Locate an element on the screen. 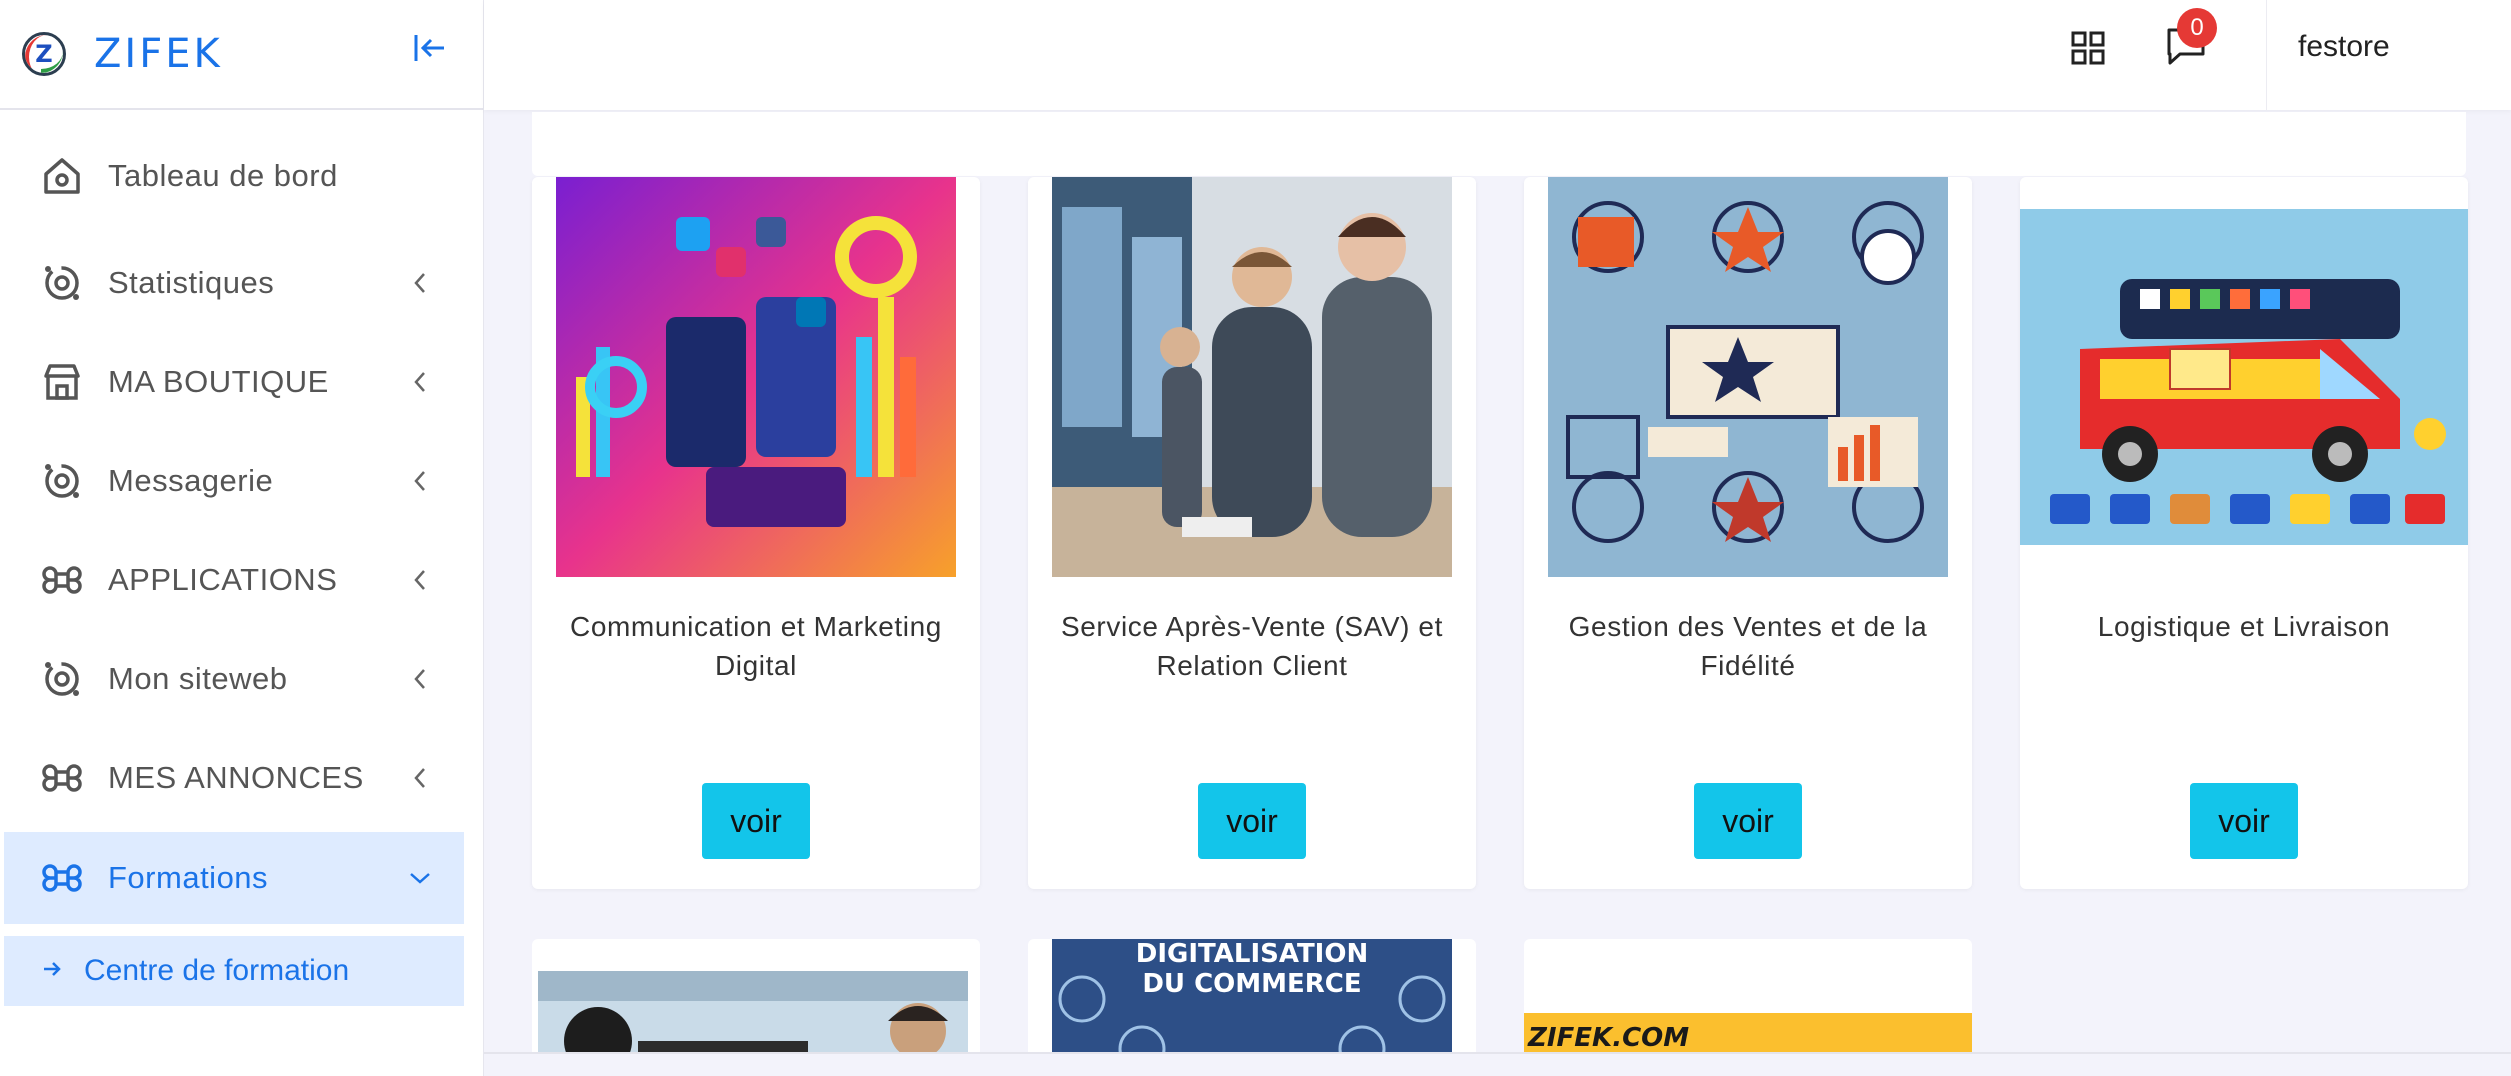 This screenshot has width=2511, height=1076. sidebar-item-formations: Formations is located at coordinates (234, 878).